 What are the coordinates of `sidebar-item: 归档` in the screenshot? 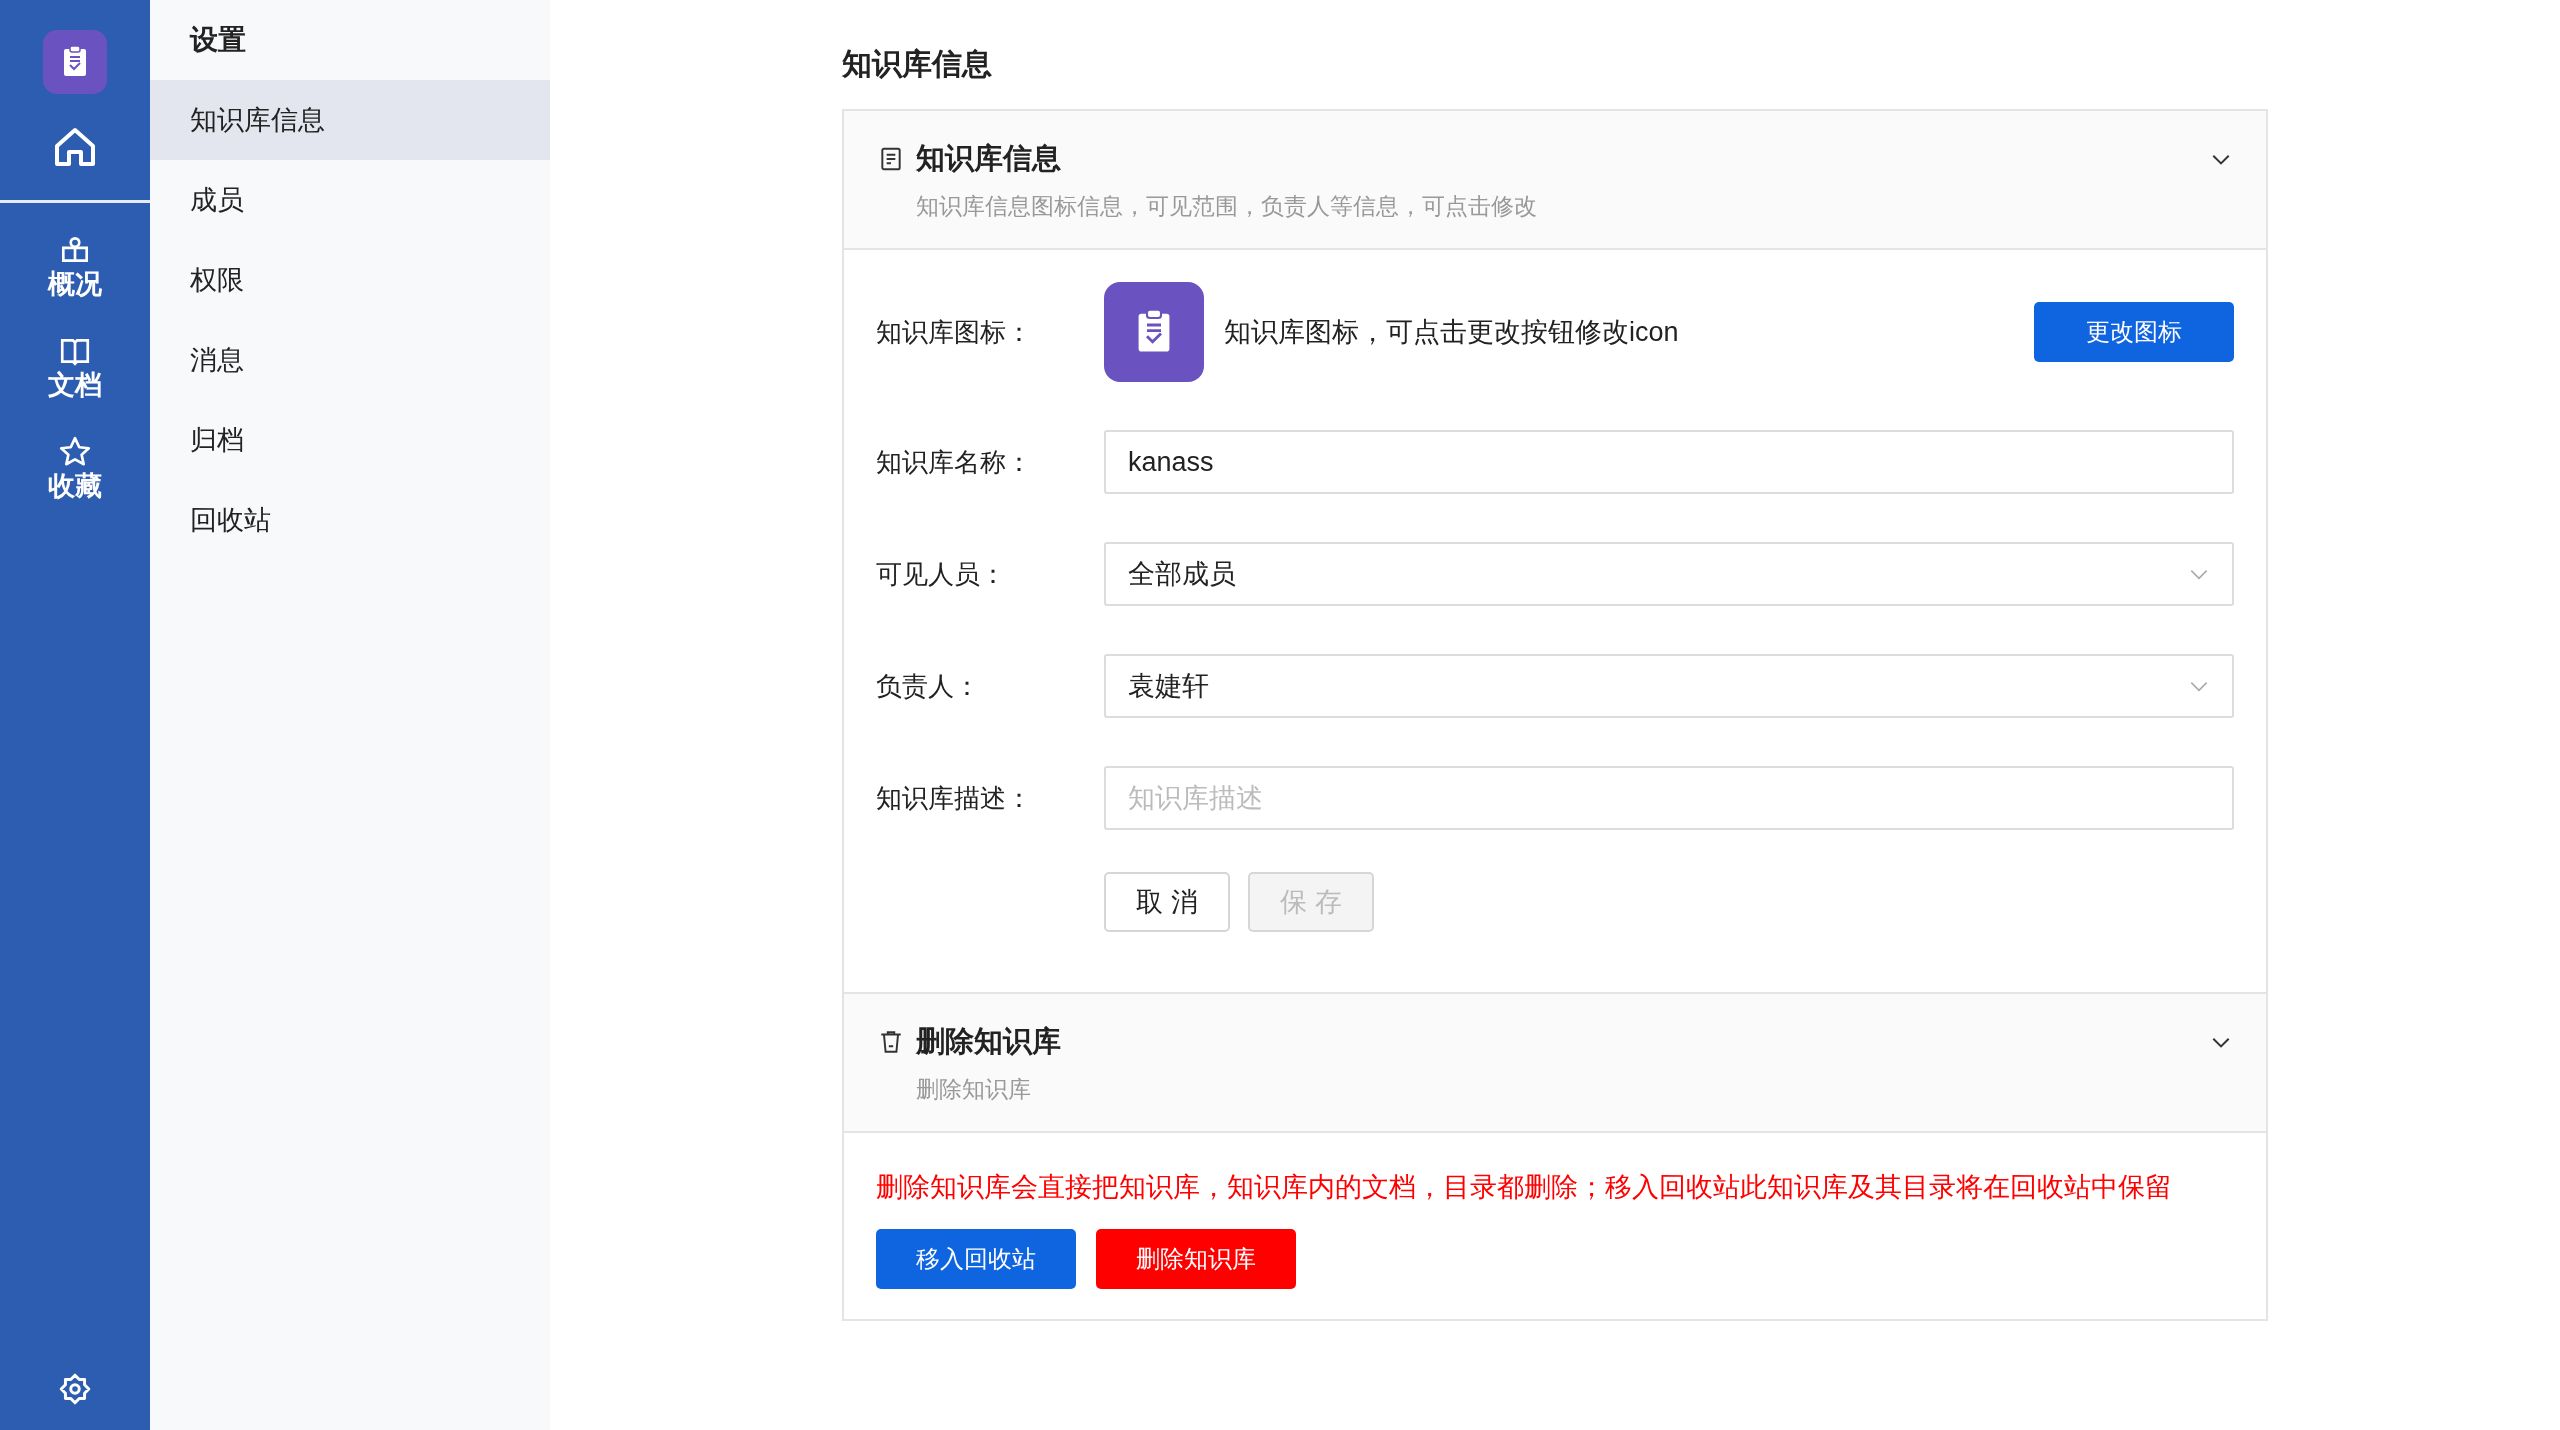 It's located at (350, 440).